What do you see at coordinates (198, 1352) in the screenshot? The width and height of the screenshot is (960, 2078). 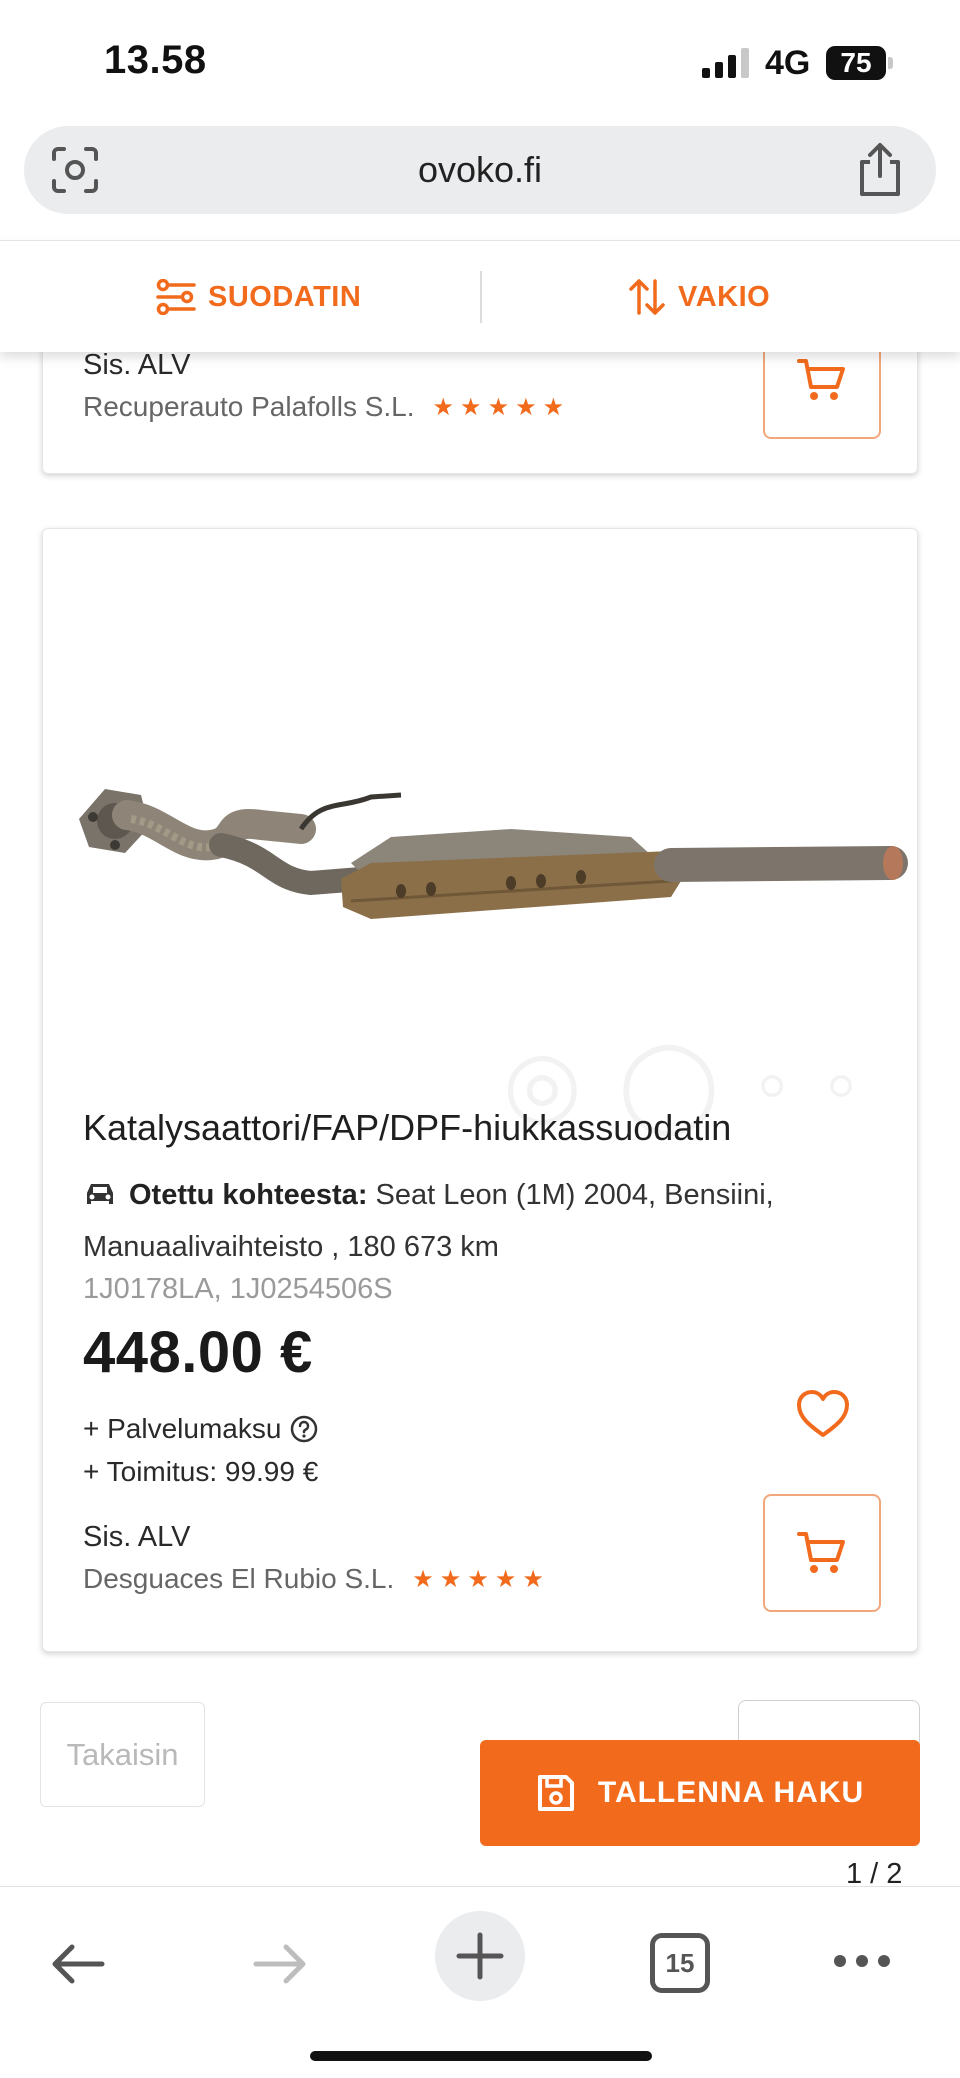 I see `price: 448.00 €` at bounding box center [198, 1352].